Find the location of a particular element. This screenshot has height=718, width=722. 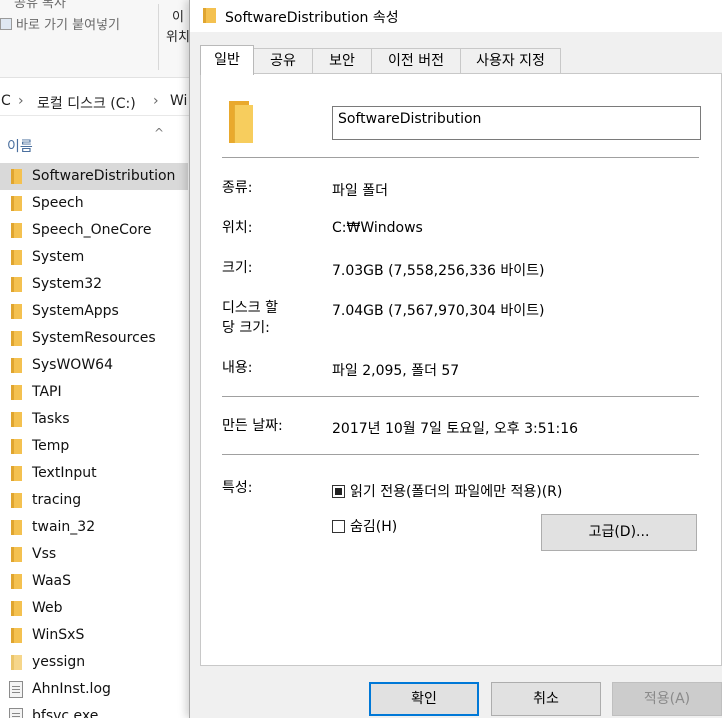

breadcrumb-windows: Wi is located at coordinates (178, 101).